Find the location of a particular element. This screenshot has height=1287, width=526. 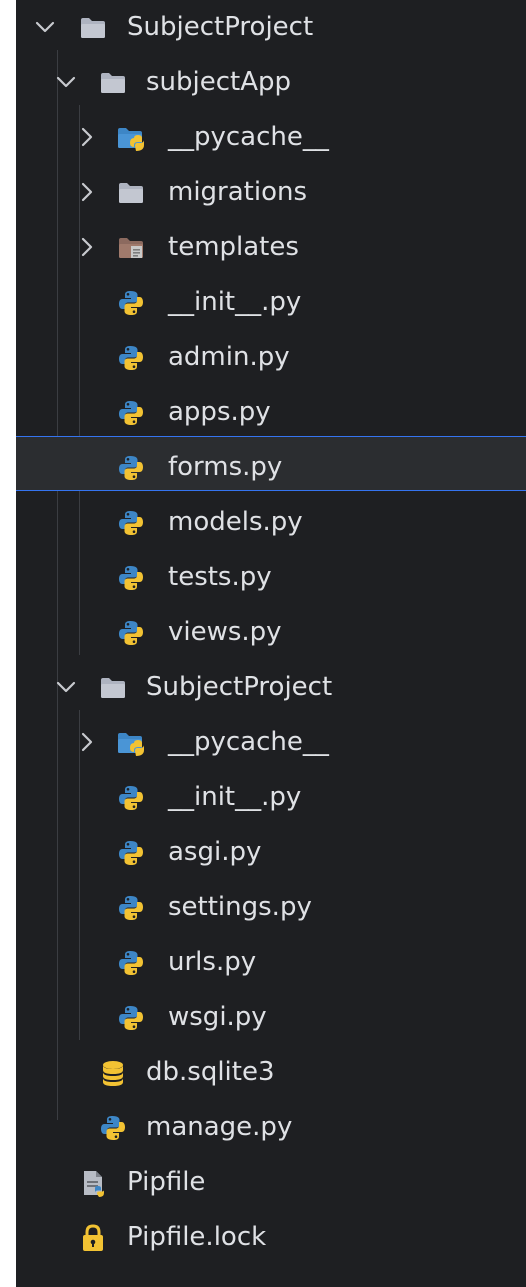

tree-row-views: views.py is located at coordinates (271, 632).